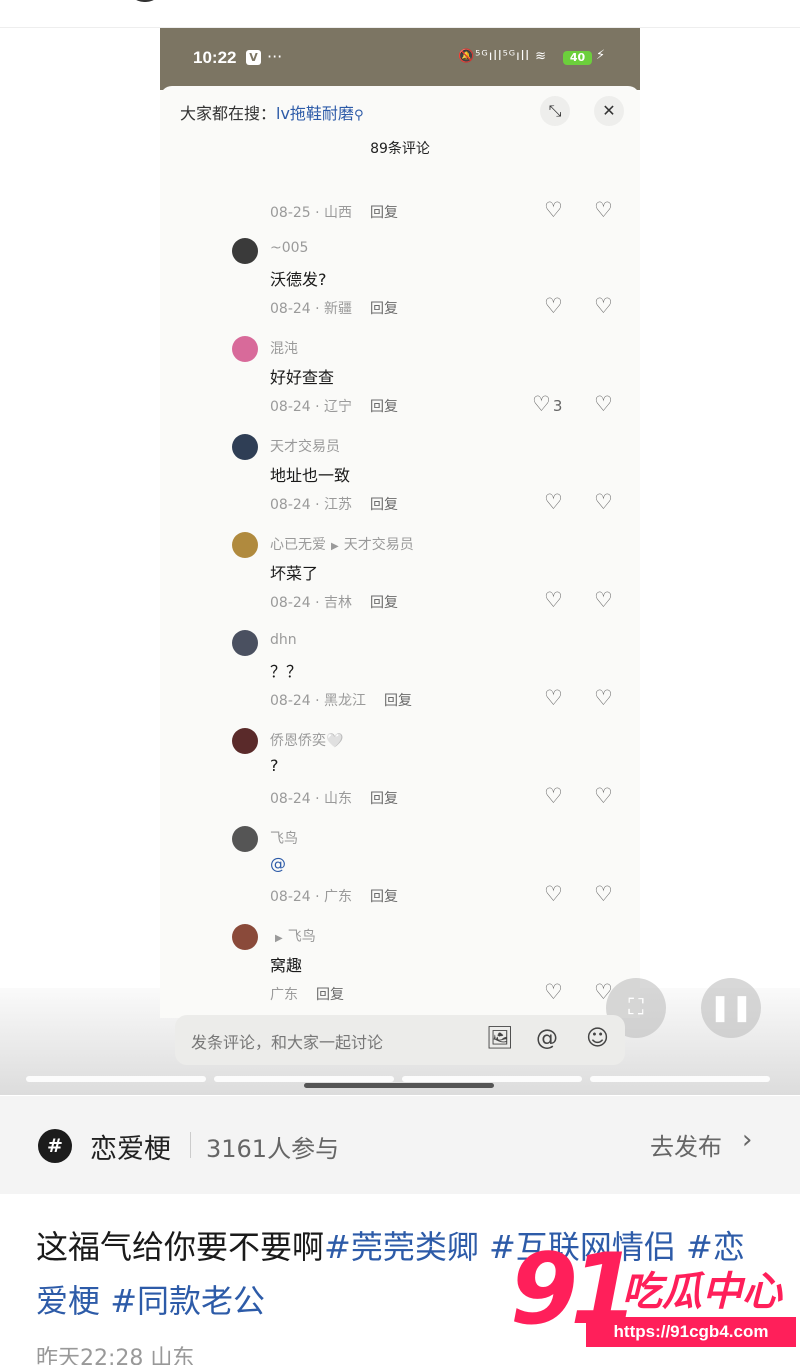  I want to click on comment-username: 混沌, so click(284, 348).